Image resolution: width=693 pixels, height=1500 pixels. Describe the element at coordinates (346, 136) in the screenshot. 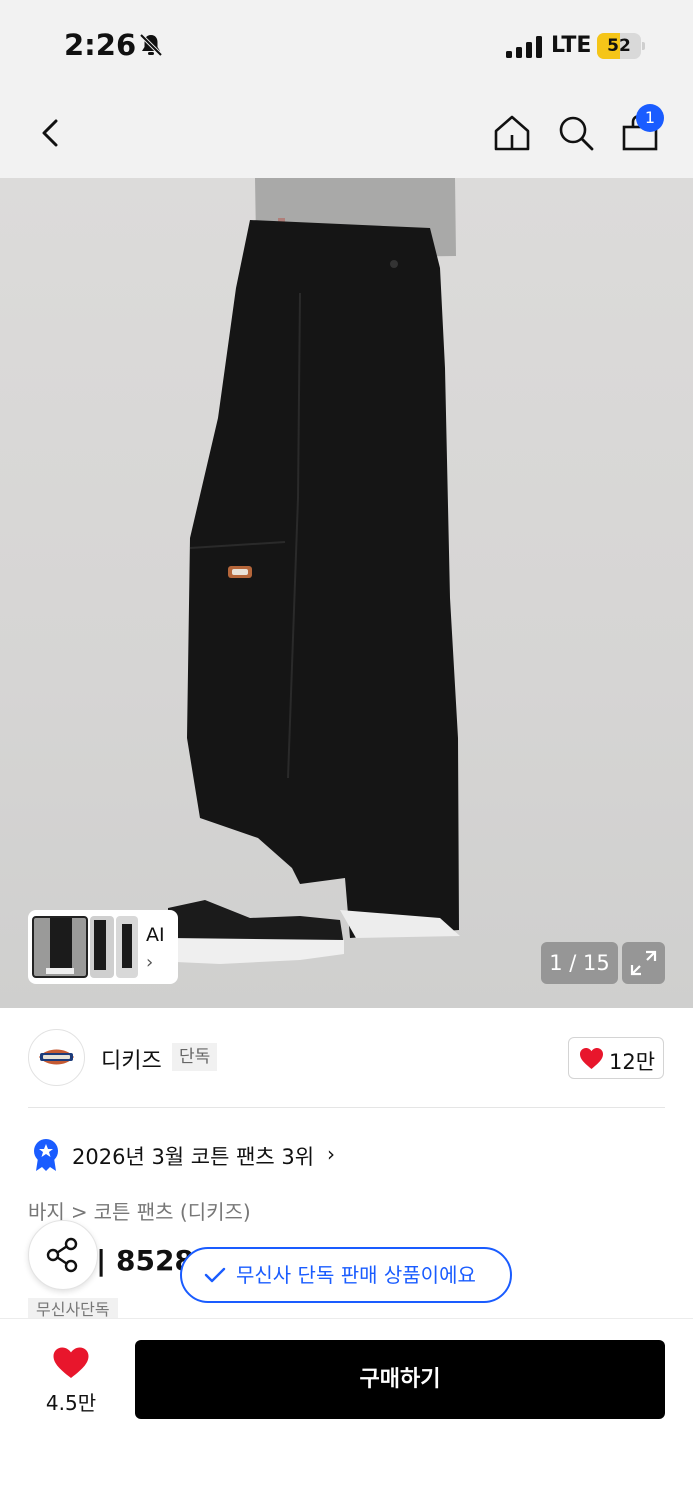

I see `nav-bar: 1` at that location.